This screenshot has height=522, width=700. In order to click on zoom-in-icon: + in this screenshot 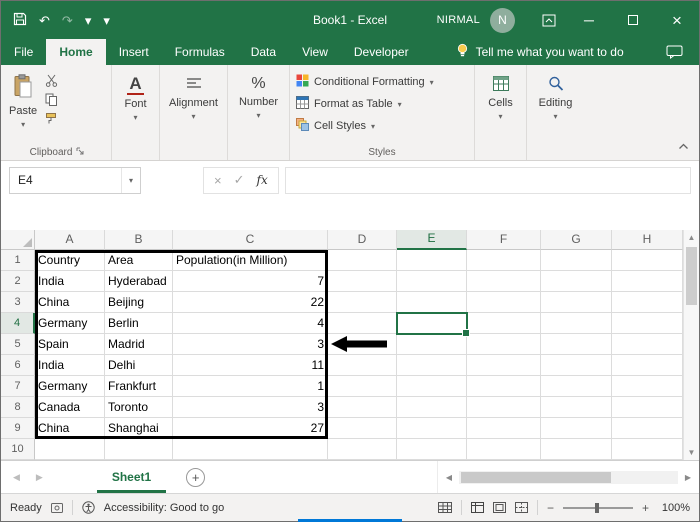, I will do `click(645, 508)`.